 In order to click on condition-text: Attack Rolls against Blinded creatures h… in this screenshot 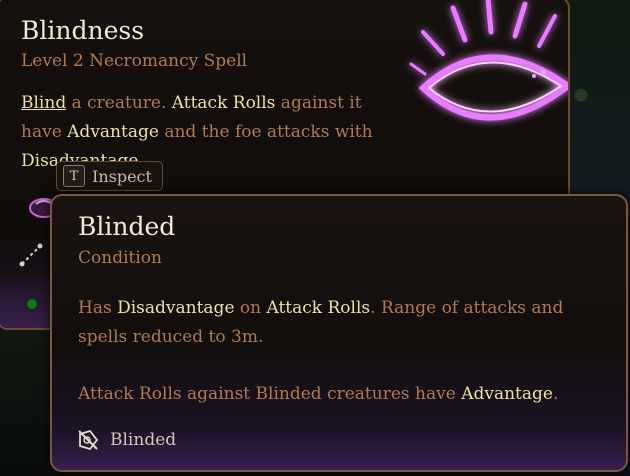, I will do `click(270, 394)`.